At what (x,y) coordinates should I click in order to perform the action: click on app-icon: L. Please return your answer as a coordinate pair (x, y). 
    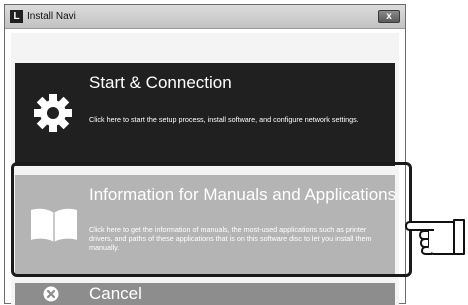
    Looking at the image, I should click on (16, 16).